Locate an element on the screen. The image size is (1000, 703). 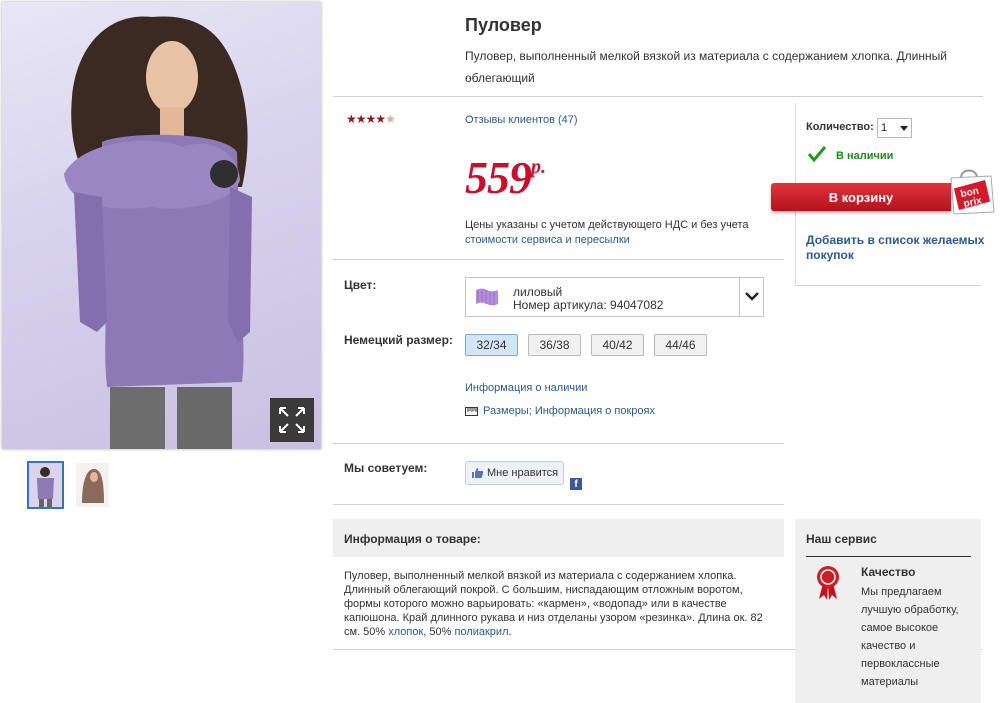
price-amount: 559 is located at coordinates (498, 177).